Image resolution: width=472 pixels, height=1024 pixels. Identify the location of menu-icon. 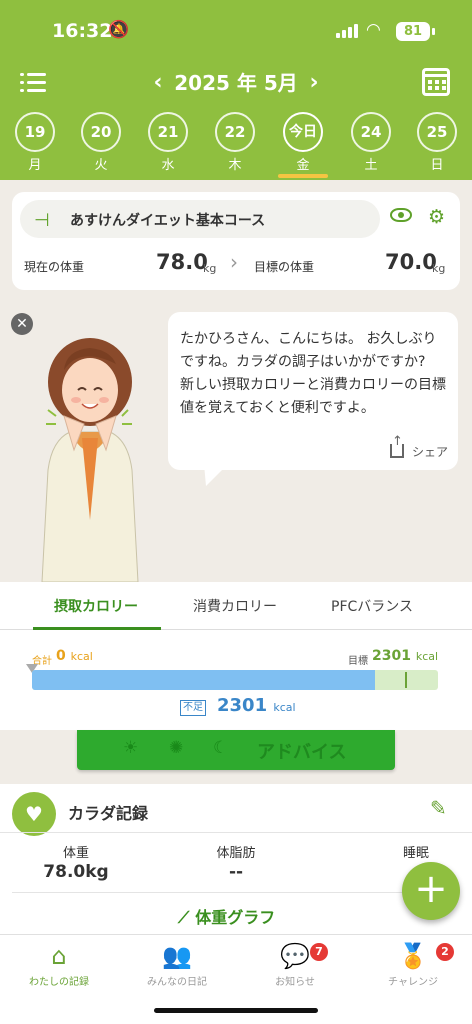
(33, 83).